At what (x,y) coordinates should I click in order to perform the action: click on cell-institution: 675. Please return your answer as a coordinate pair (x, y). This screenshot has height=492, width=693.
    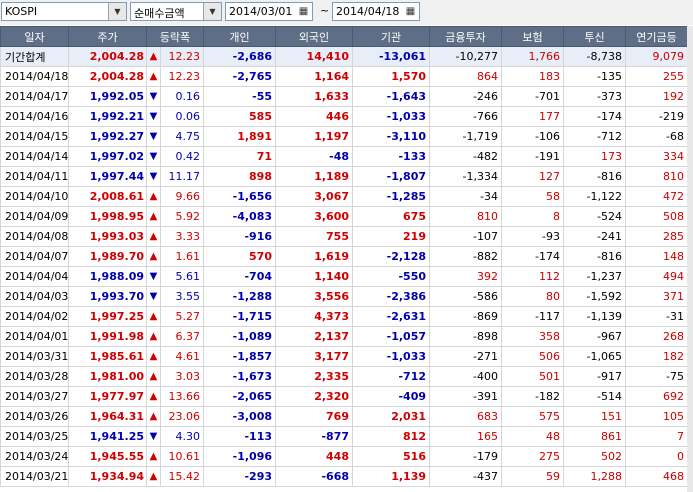
    Looking at the image, I should click on (391, 216).